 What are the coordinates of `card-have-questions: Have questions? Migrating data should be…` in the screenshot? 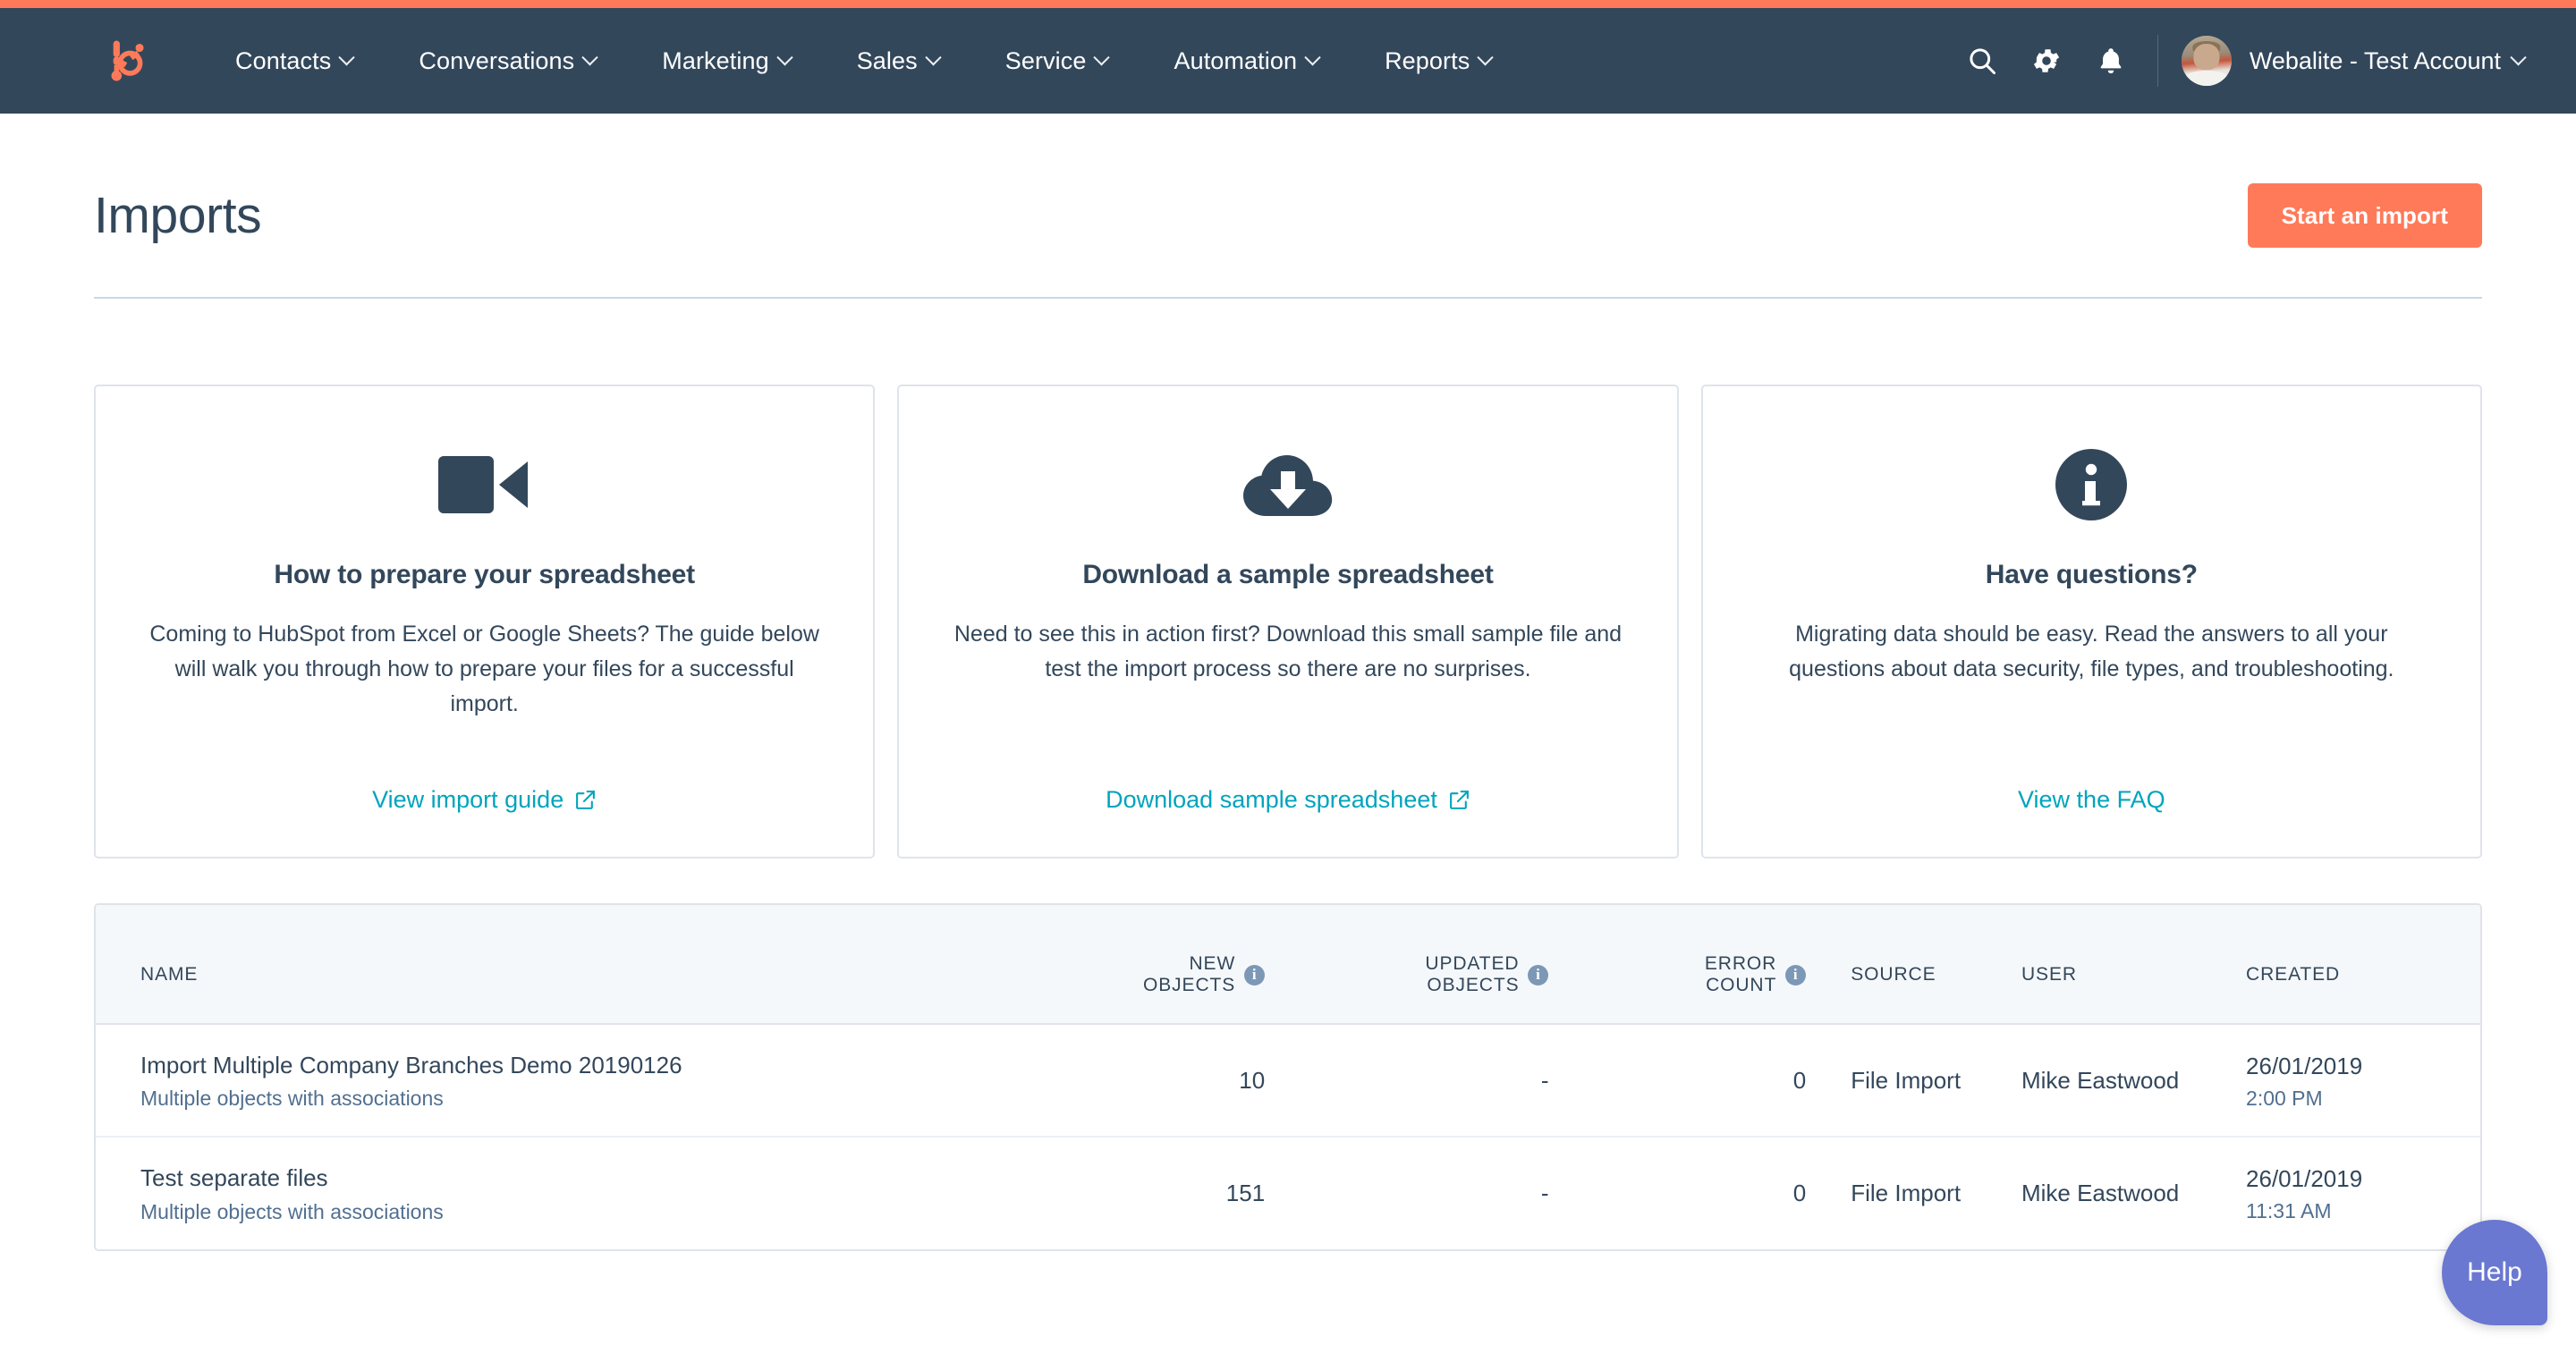 It's located at (2091, 622).